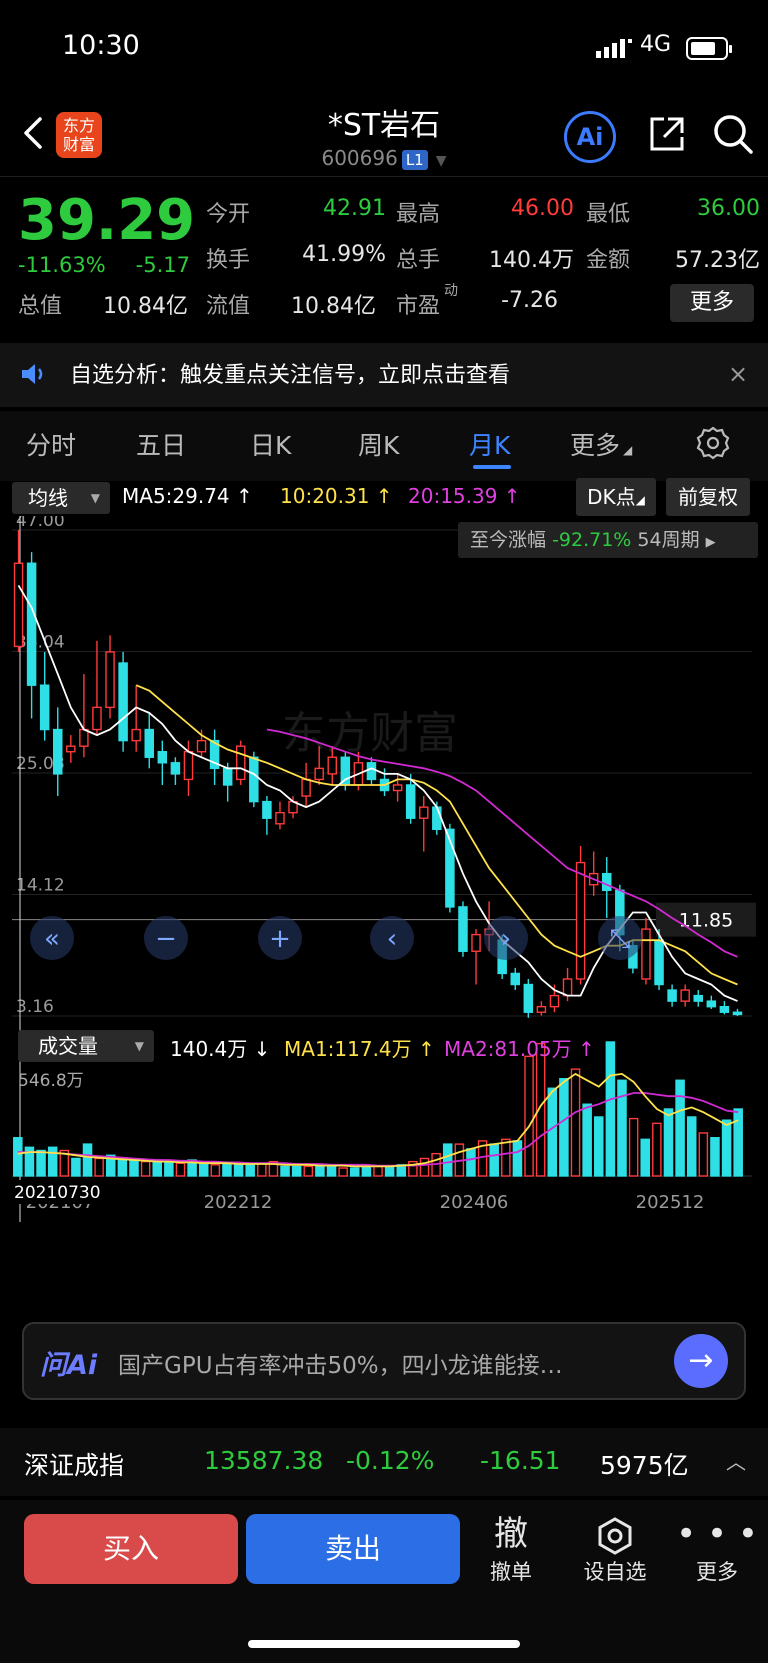 Image resolution: width=768 pixels, height=1663 pixels. Describe the element at coordinates (348, 1049) in the screenshot. I see `volume-ma1-label: MA1:117.4万` at that location.